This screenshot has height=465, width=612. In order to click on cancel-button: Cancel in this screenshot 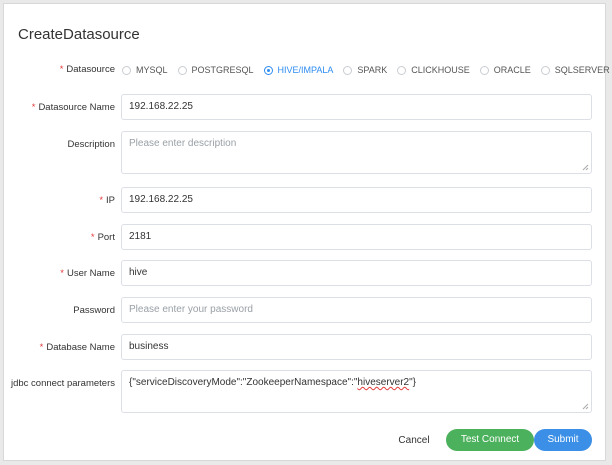, I will do `click(414, 441)`.